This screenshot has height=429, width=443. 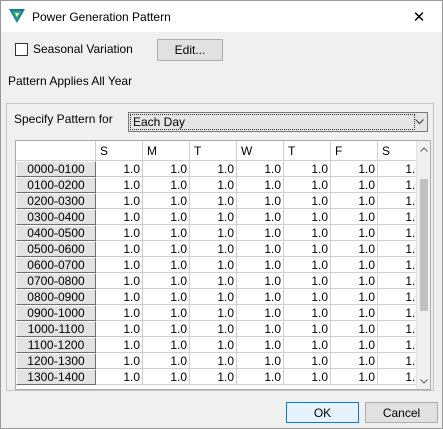 What do you see at coordinates (424, 245) in the screenshot?
I see `scrollbar-thumb` at bounding box center [424, 245].